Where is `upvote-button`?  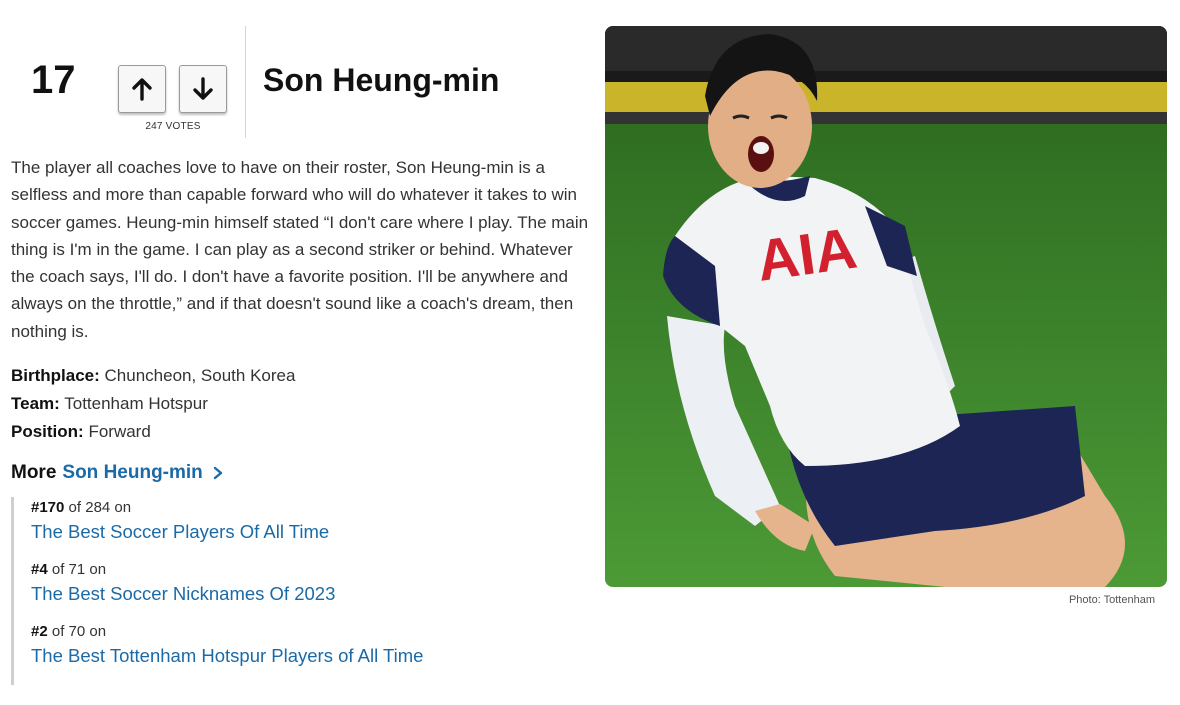 upvote-button is located at coordinates (142, 89).